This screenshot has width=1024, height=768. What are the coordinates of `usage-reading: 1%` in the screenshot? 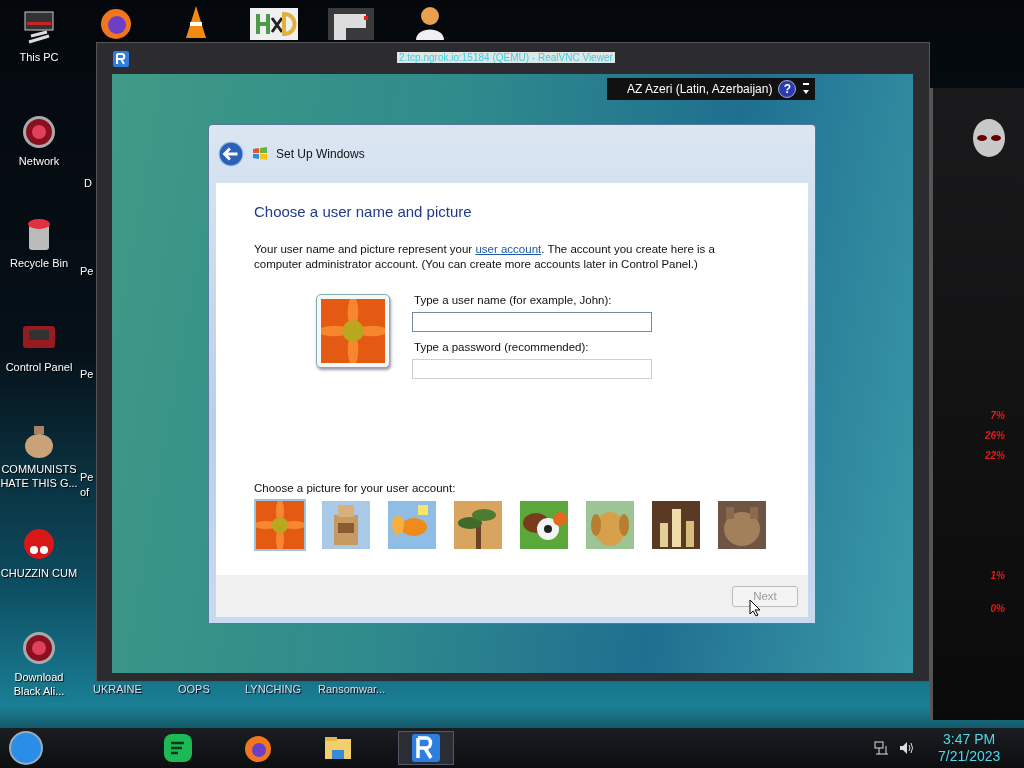 It's located at (997, 575).